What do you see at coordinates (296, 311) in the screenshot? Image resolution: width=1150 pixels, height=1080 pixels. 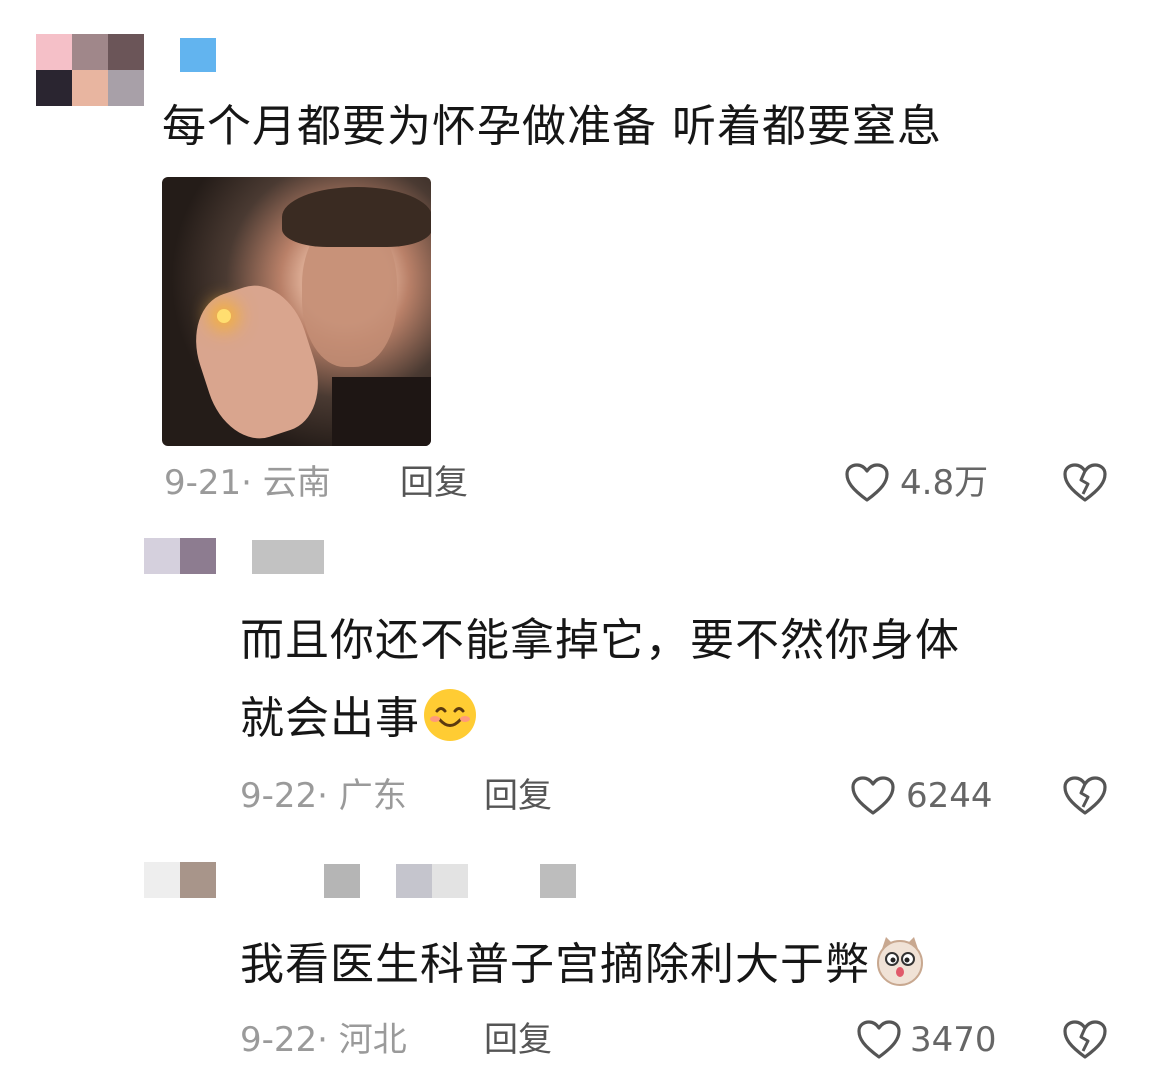 I see `comment-1-image` at bounding box center [296, 311].